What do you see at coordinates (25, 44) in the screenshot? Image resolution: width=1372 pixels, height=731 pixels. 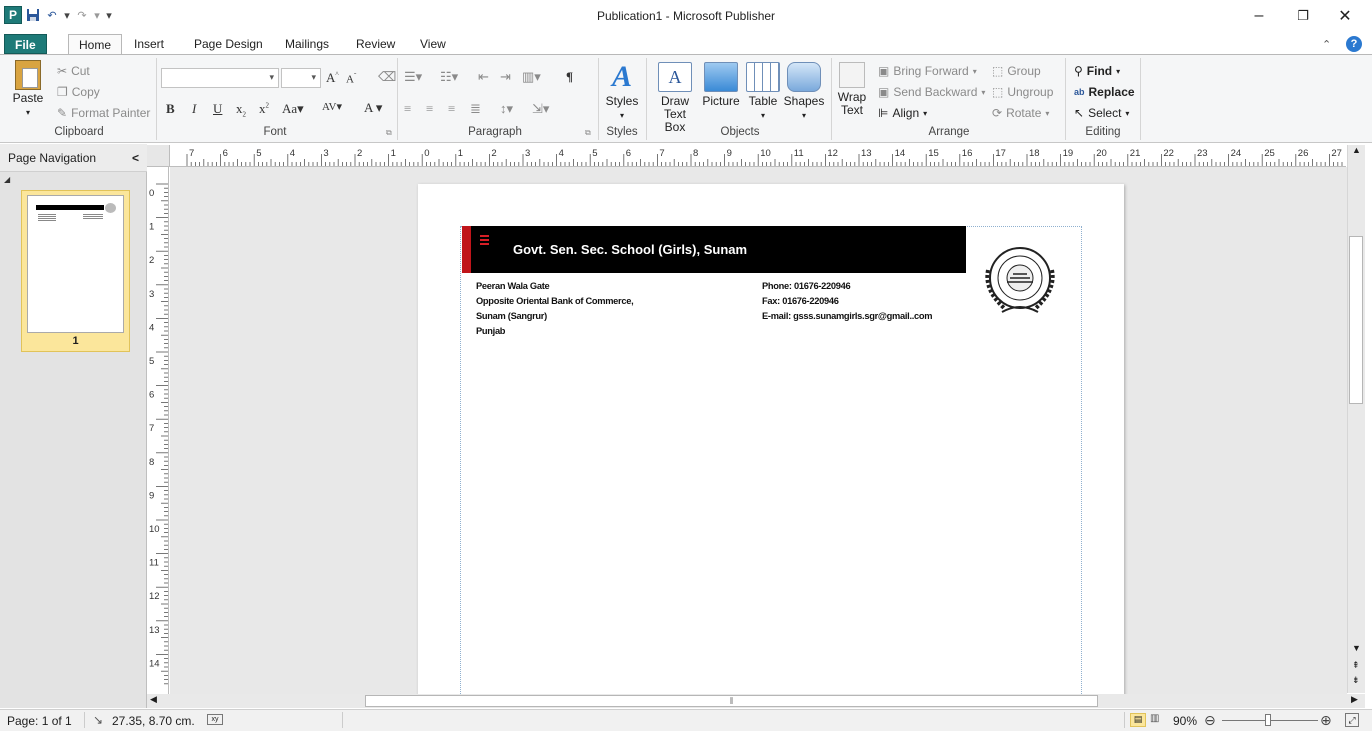 I see `tab-file: File` at bounding box center [25, 44].